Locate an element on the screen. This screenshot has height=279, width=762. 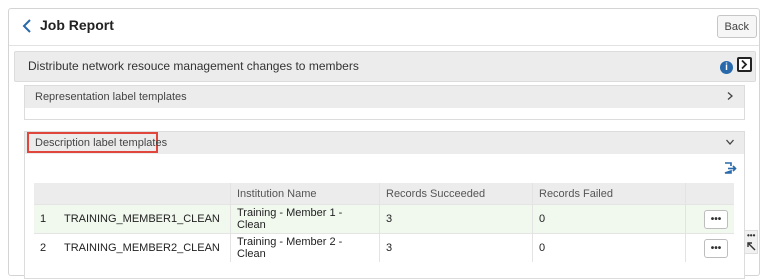
description-section-header: Description label templates is located at coordinates (384, 143).